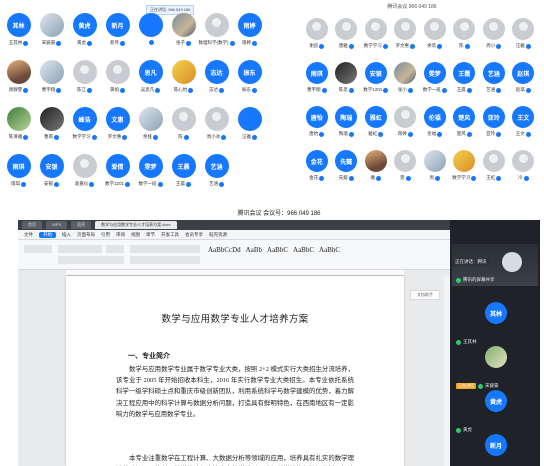  Describe the element at coordinates (224, 250) in the screenshot. I see `style-sample: AaBbCcDd` at that location.